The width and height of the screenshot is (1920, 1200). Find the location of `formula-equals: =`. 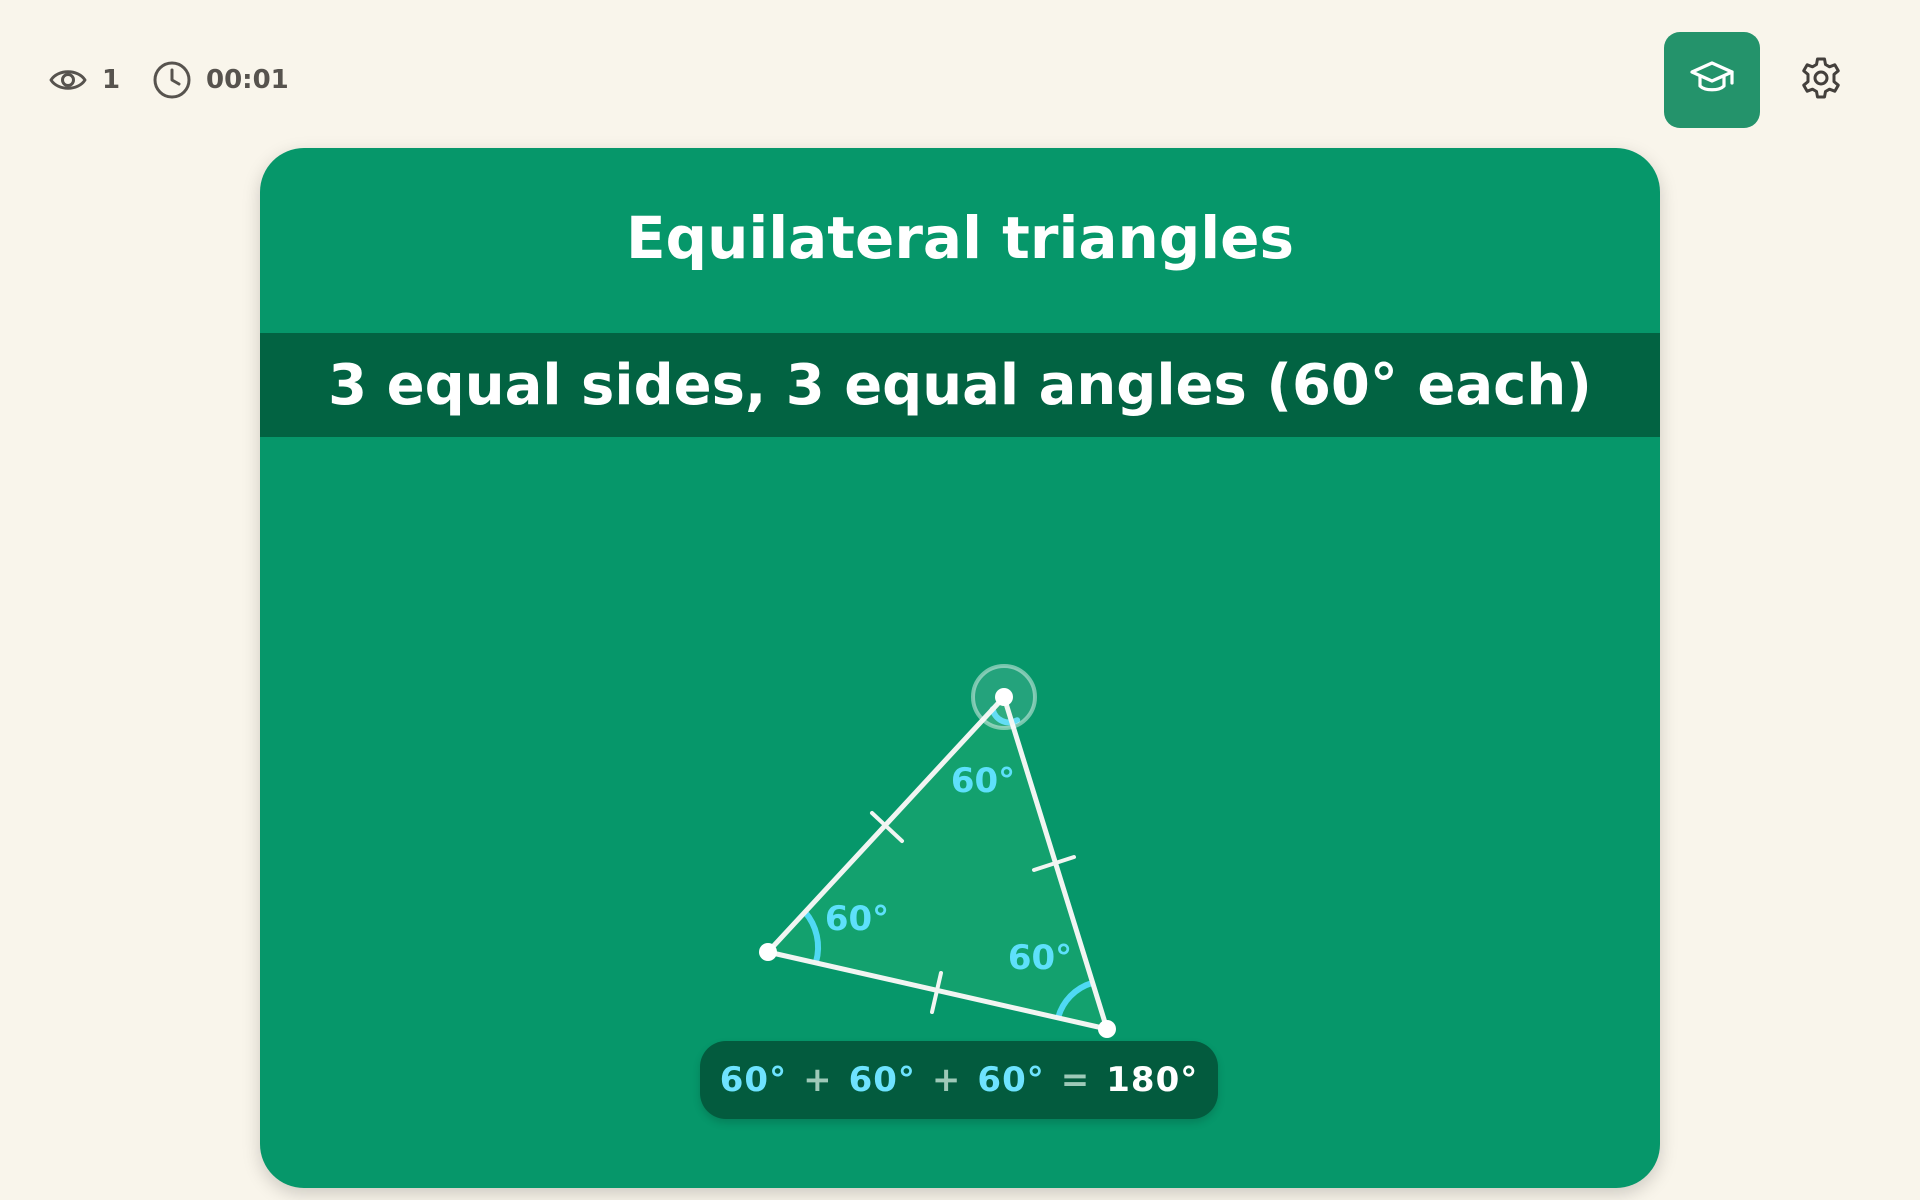

formula-equals: = is located at coordinates (1075, 1080).